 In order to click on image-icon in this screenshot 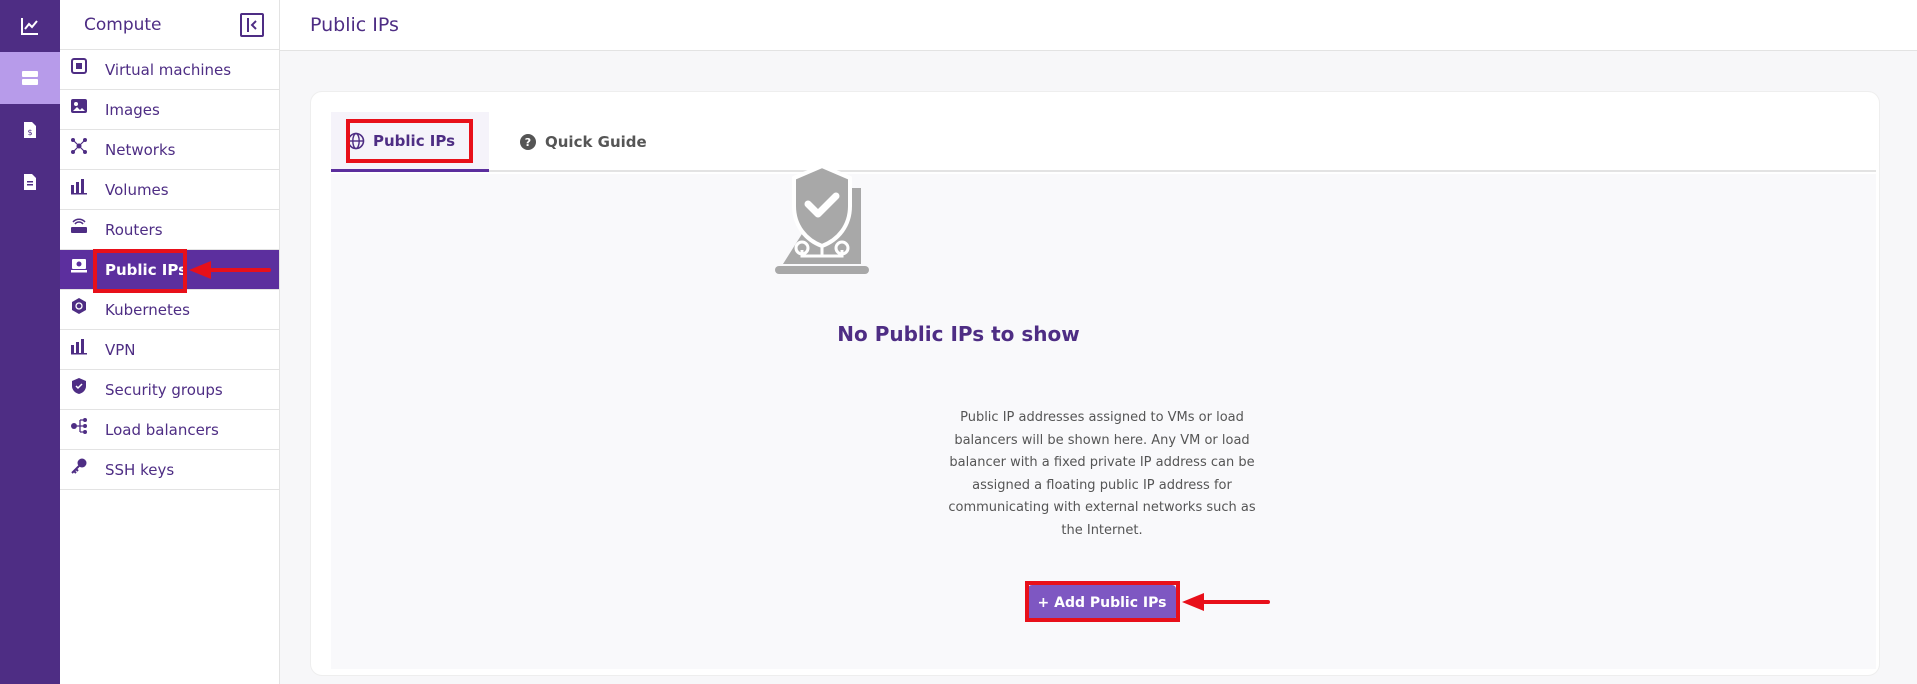, I will do `click(79, 106)`.